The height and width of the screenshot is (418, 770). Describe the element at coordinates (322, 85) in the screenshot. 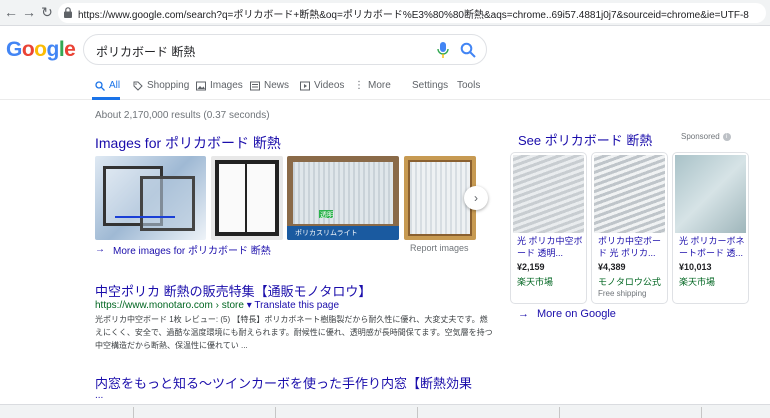

I see `tab-videos: Videos` at that location.